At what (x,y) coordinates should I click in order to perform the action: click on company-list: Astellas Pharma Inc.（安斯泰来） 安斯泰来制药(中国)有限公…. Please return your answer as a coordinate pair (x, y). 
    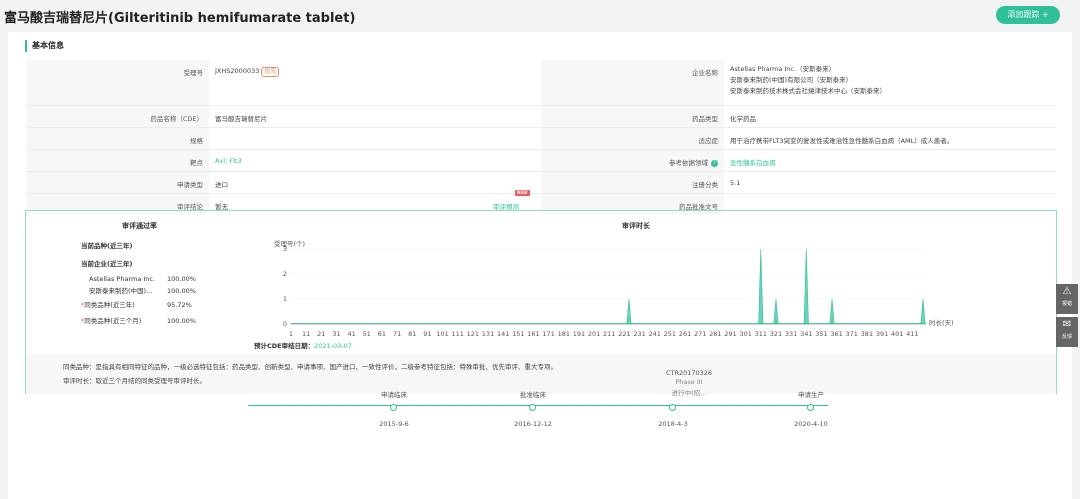
    Looking at the image, I should click on (890, 82).